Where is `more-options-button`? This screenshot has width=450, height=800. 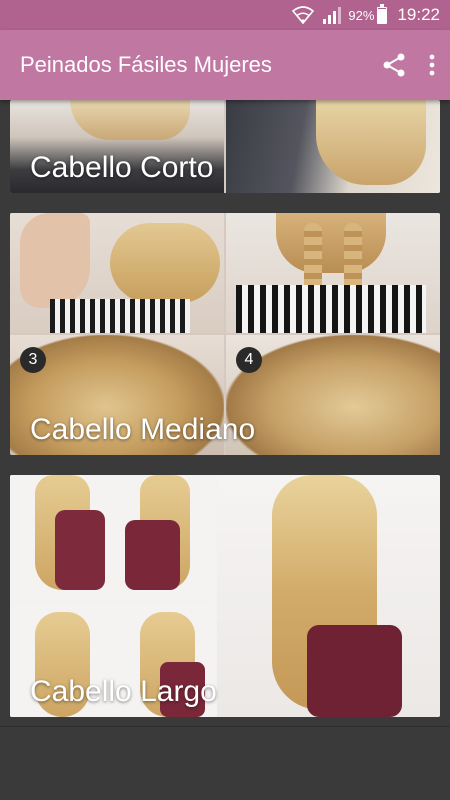 more-options-button is located at coordinates (432, 65).